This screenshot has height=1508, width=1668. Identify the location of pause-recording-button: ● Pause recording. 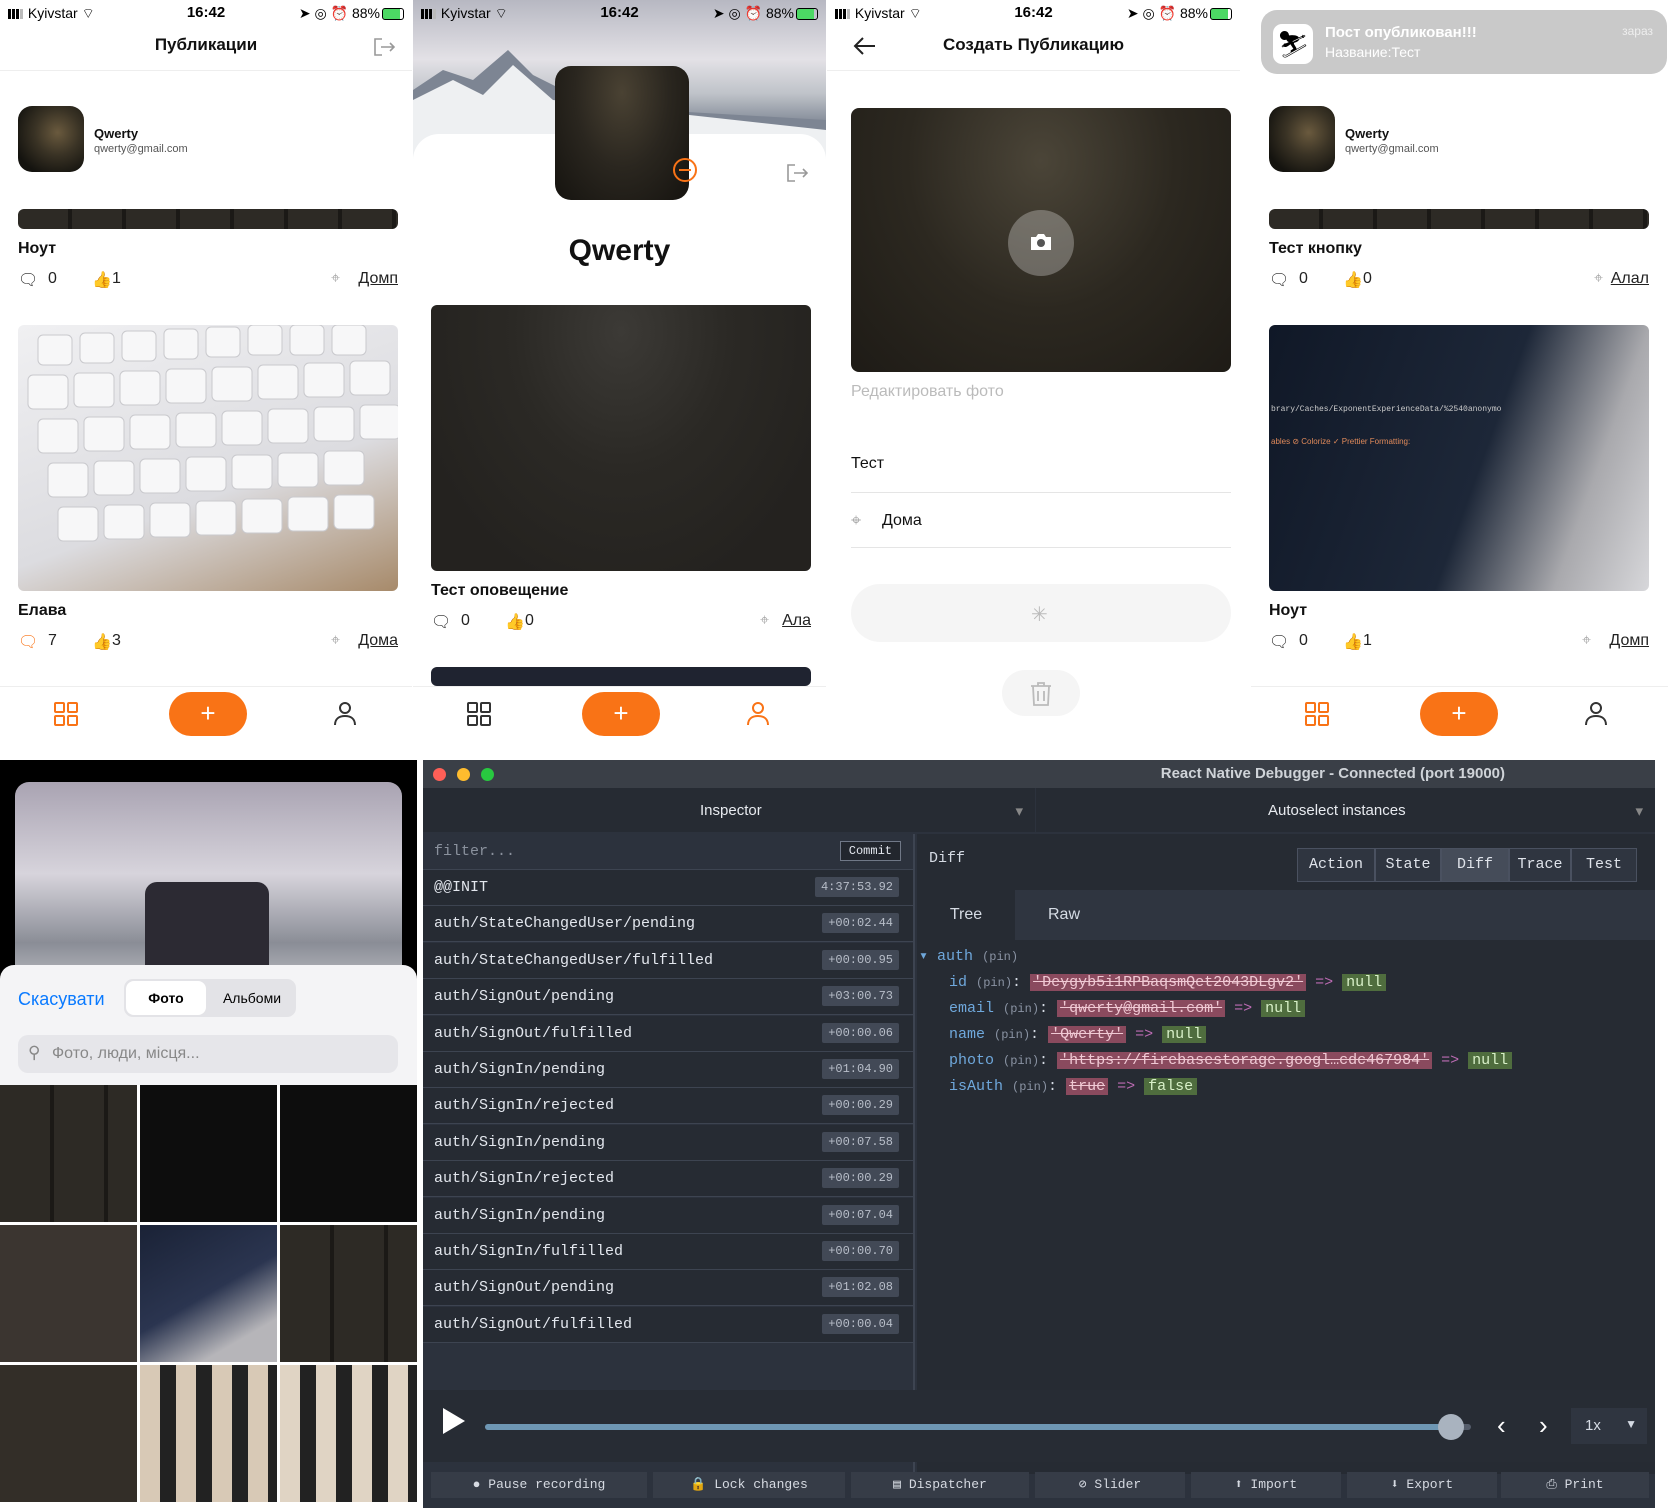
(539, 1485).